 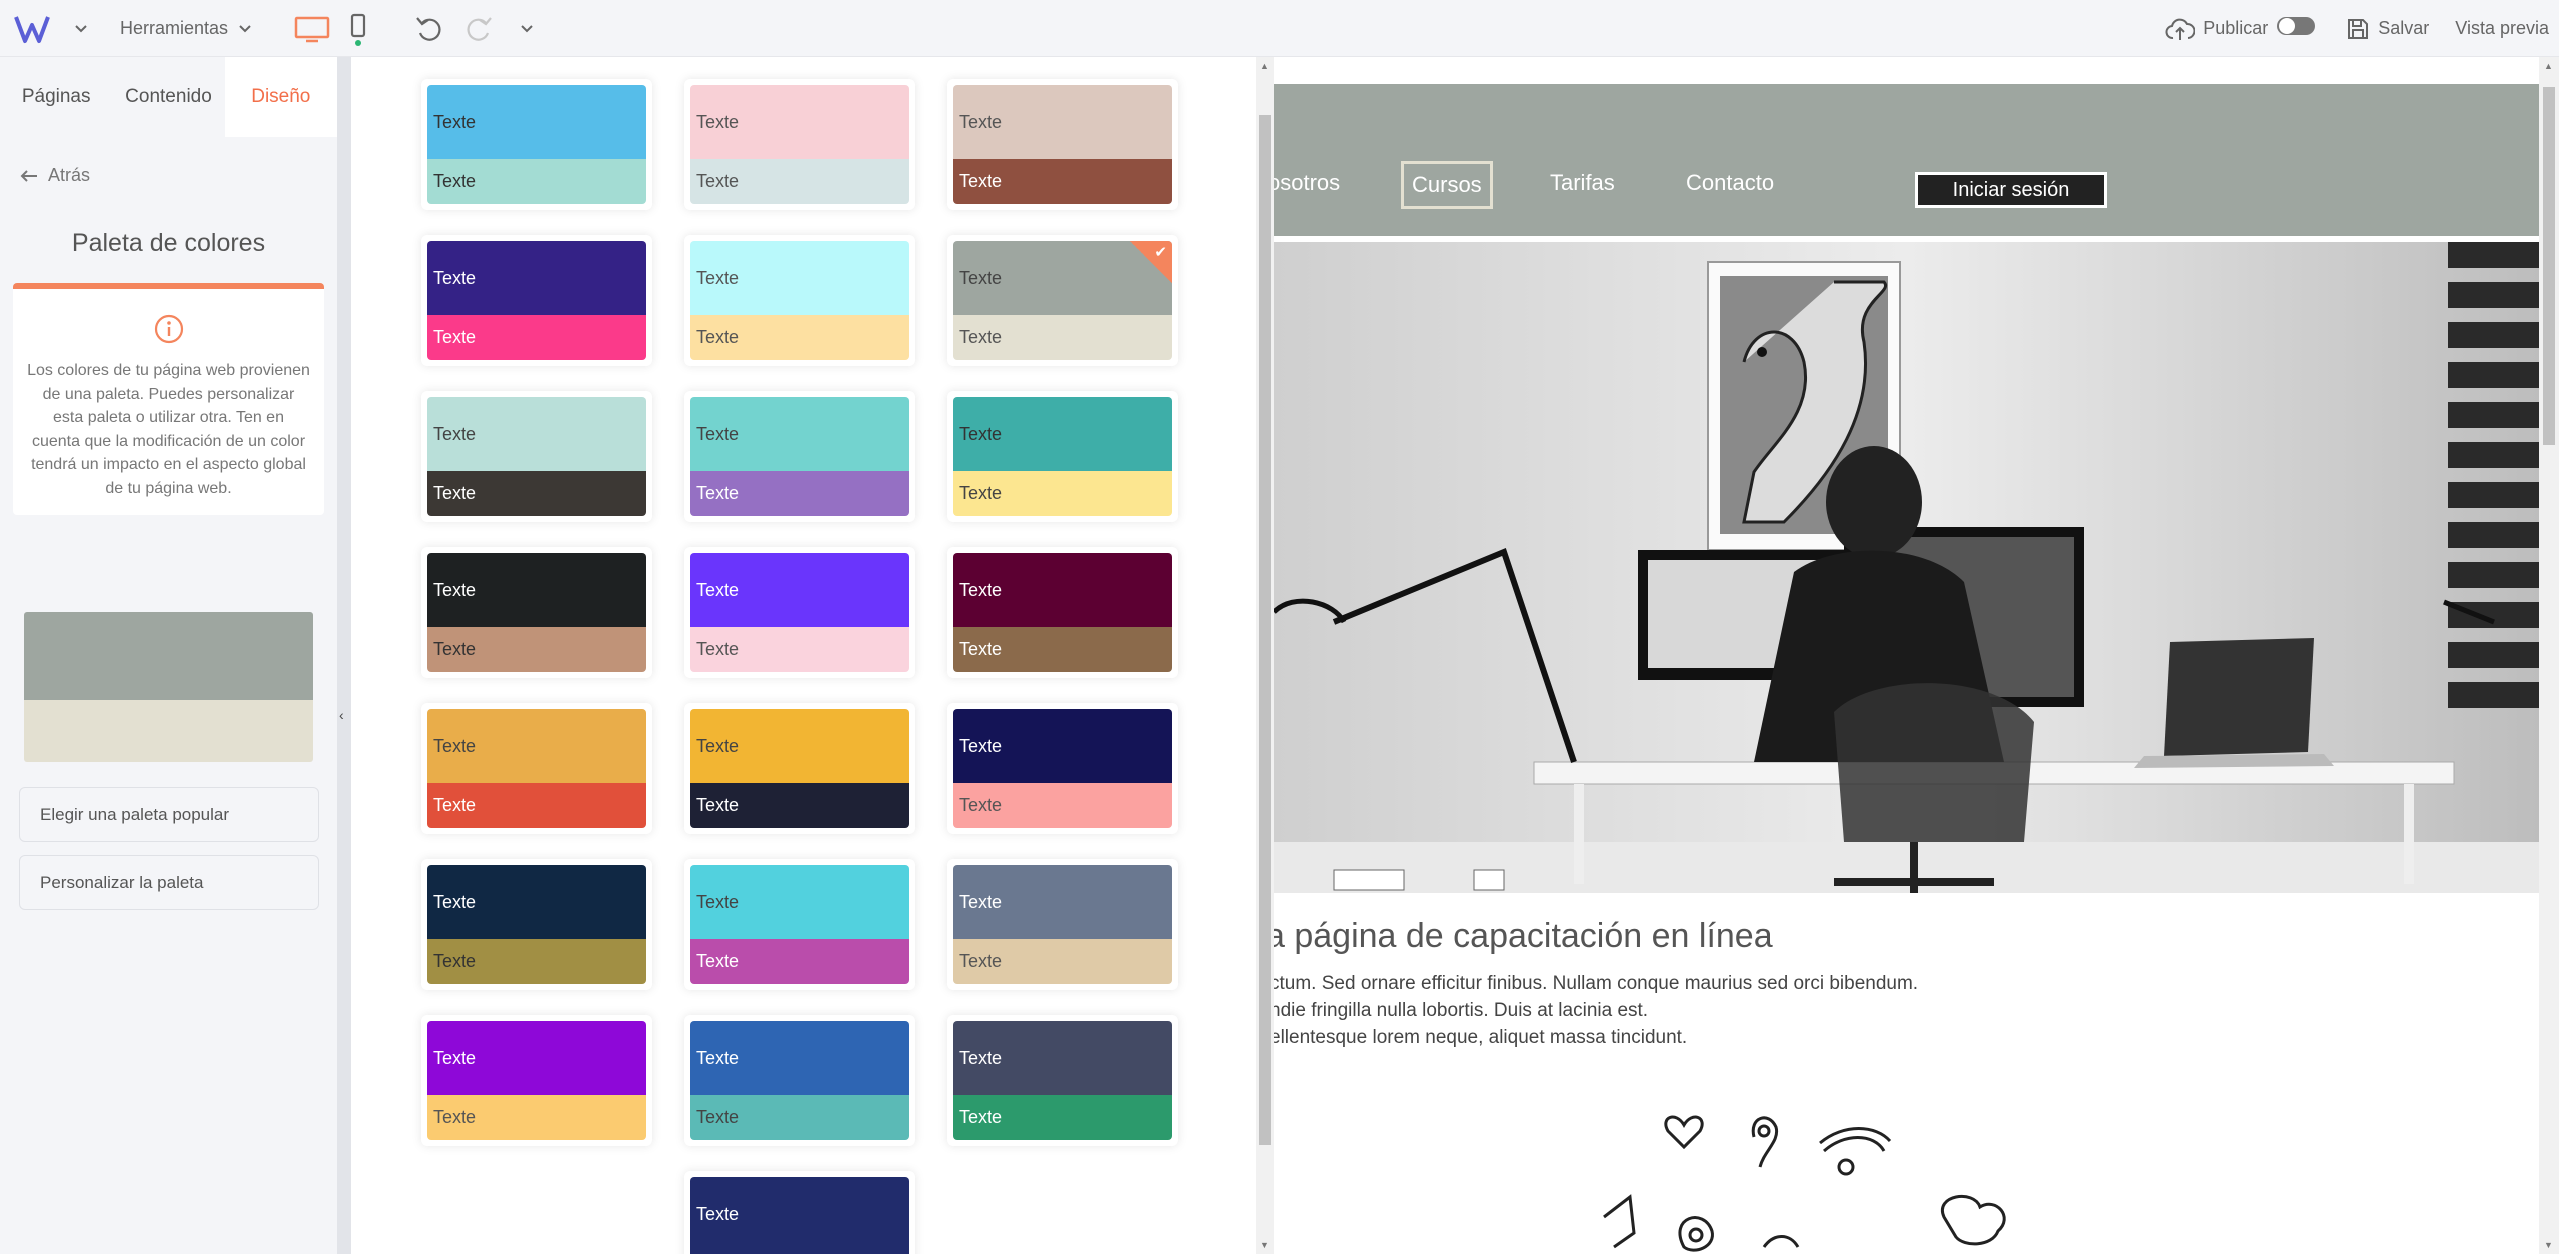 What do you see at coordinates (2236, 28) in the screenshot?
I see `publish-label: Publicar` at bounding box center [2236, 28].